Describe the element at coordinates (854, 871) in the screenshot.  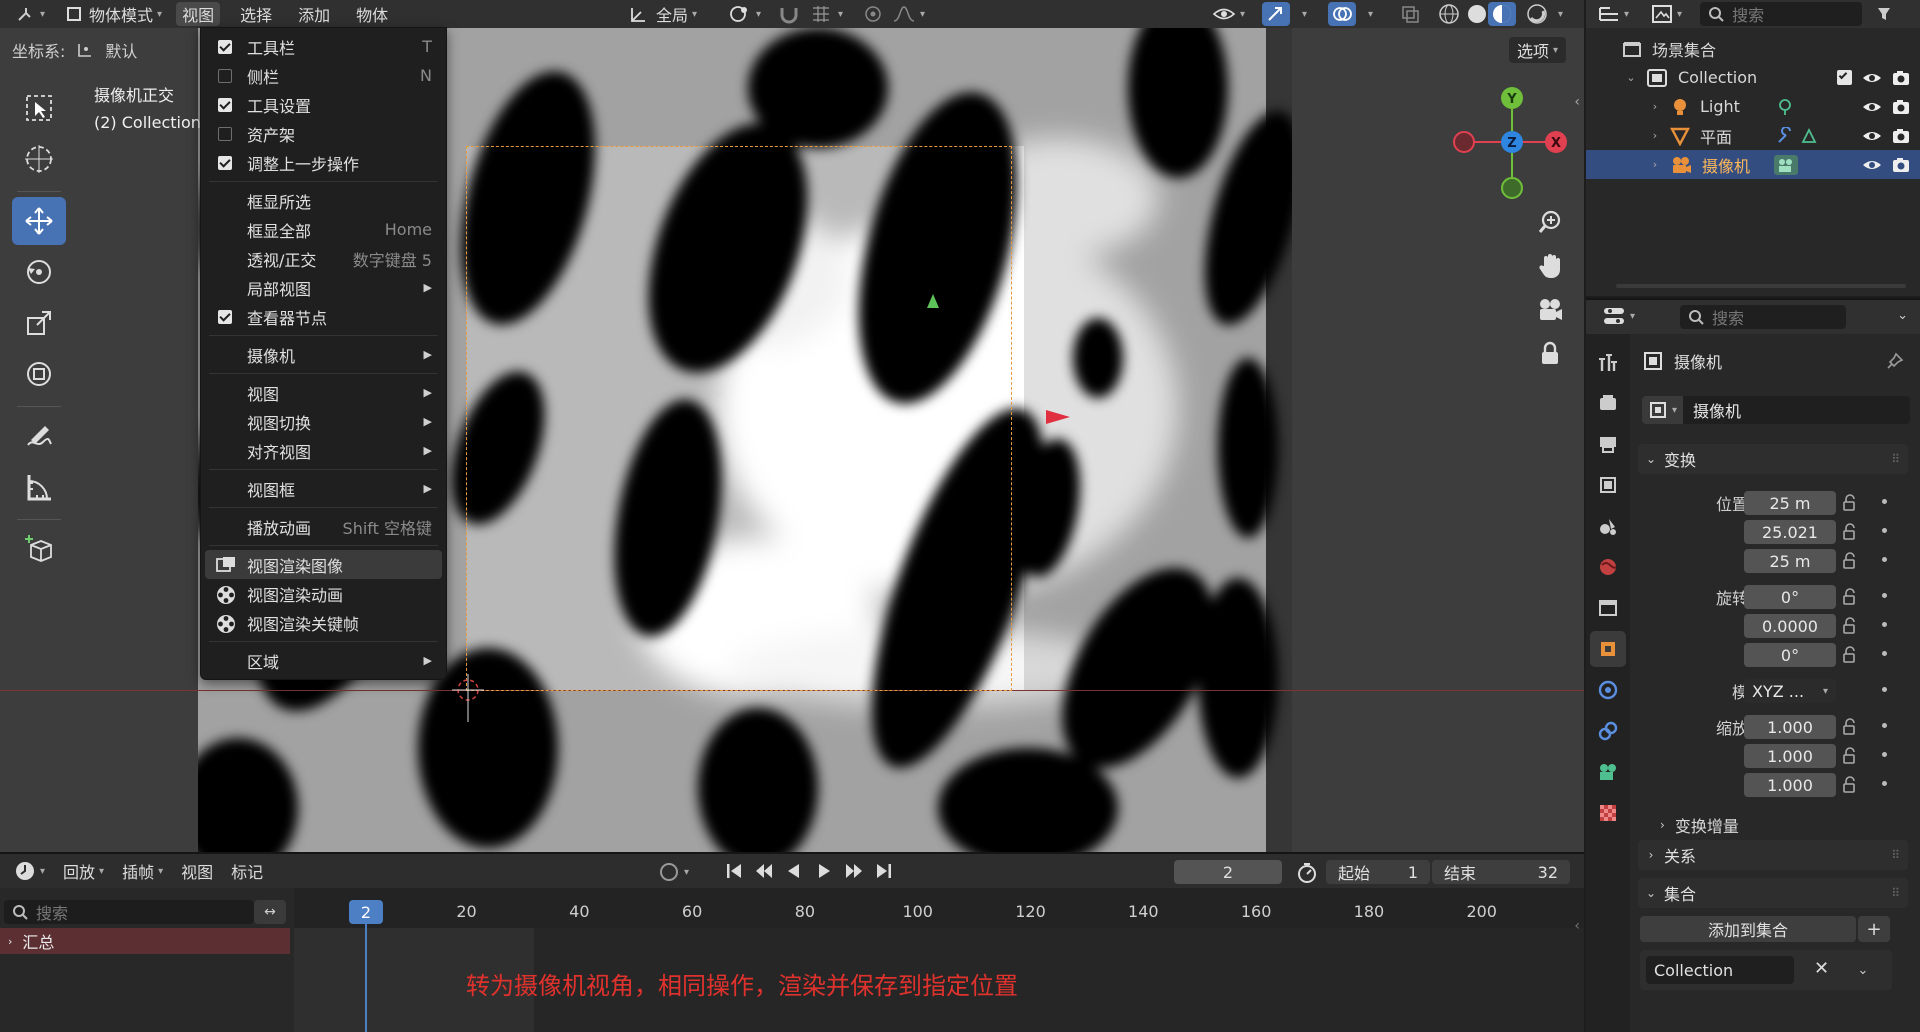
I see `next-keyframe-icon` at that location.